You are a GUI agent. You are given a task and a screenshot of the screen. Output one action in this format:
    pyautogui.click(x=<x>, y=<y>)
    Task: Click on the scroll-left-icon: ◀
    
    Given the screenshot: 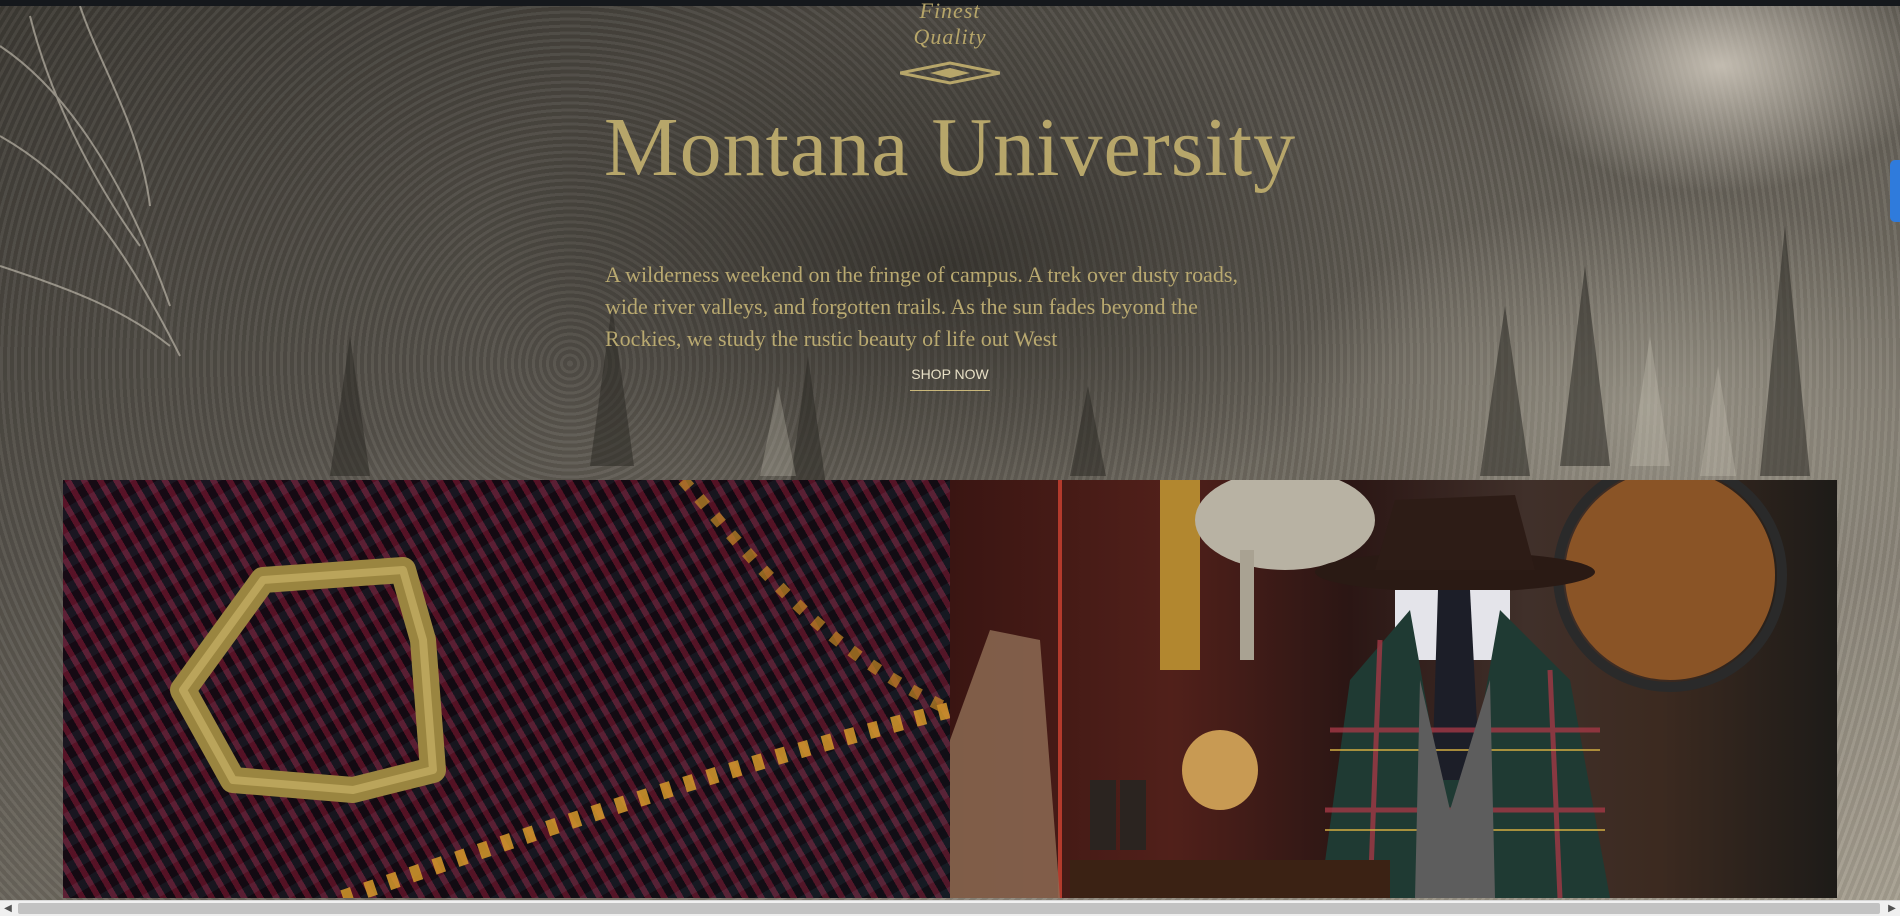 What is the action you would take?
    pyautogui.click(x=8, y=908)
    